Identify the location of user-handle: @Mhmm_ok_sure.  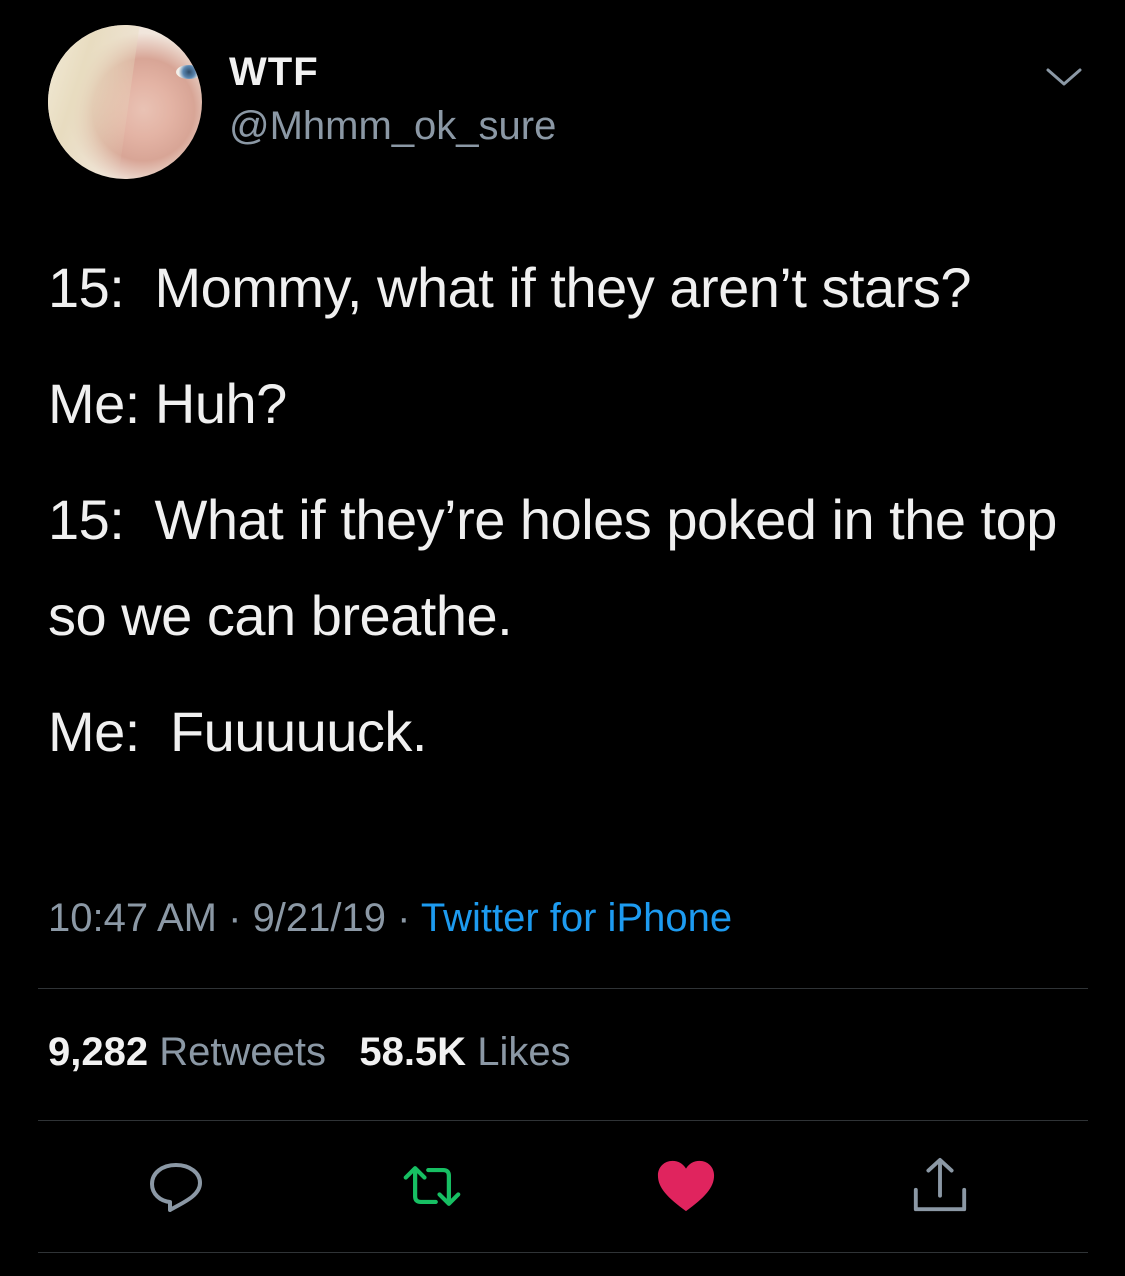
(392, 126).